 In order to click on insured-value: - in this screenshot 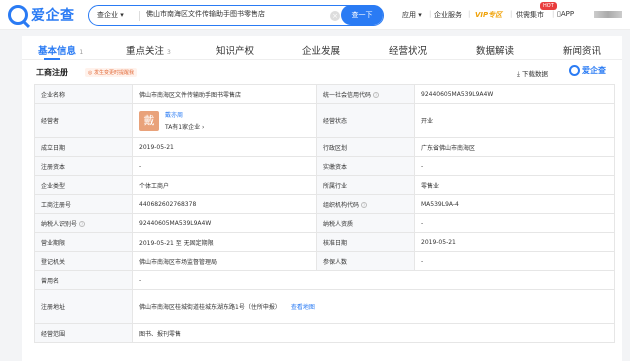, I will do `click(514, 261)`.